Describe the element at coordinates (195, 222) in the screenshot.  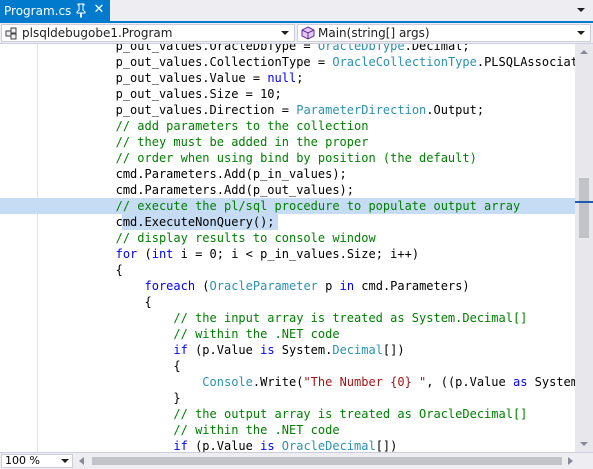
I see `code-token: cmd.ExecuteNonQuery();` at that location.